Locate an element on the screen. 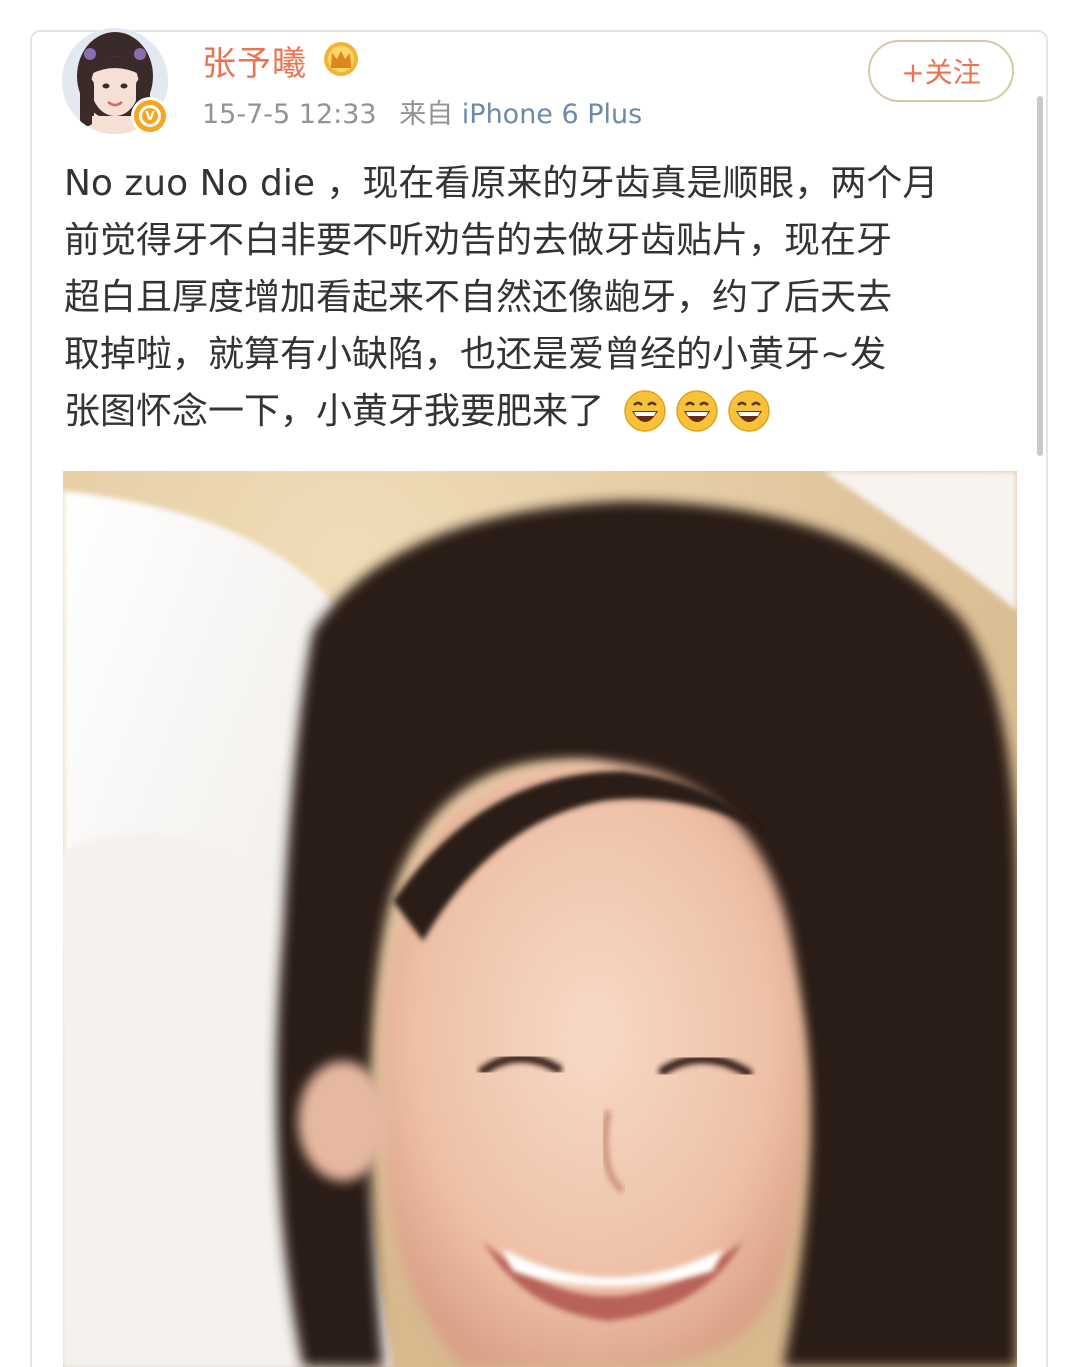 The height and width of the screenshot is (1367, 1079). crown-icon is located at coordinates (341, 59).